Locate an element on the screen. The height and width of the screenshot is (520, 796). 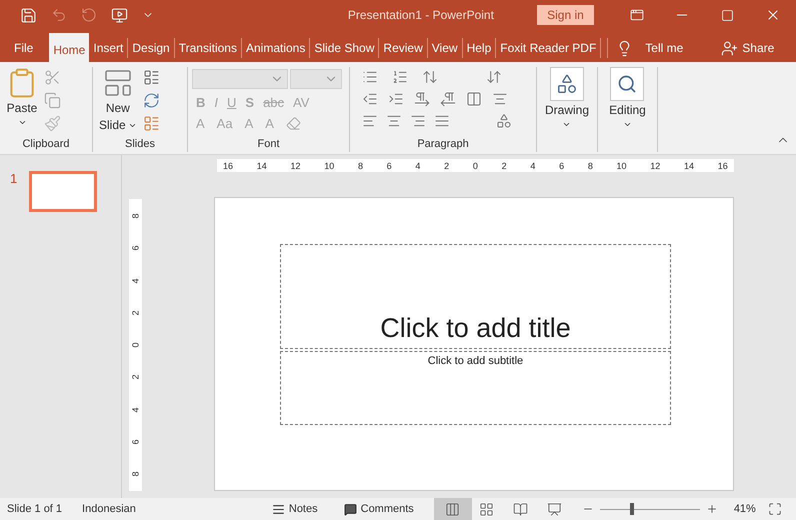
justify-icon is located at coordinates (442, 121).